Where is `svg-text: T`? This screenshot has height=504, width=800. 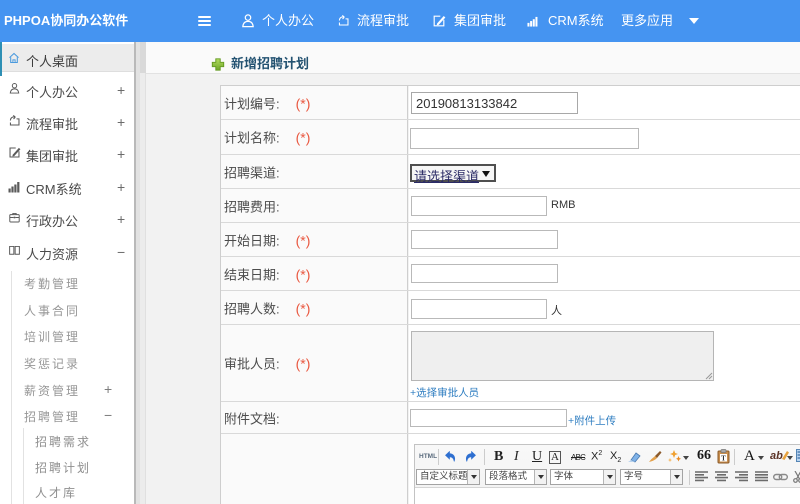
svg-text: T is located at coordinates (723, 458).